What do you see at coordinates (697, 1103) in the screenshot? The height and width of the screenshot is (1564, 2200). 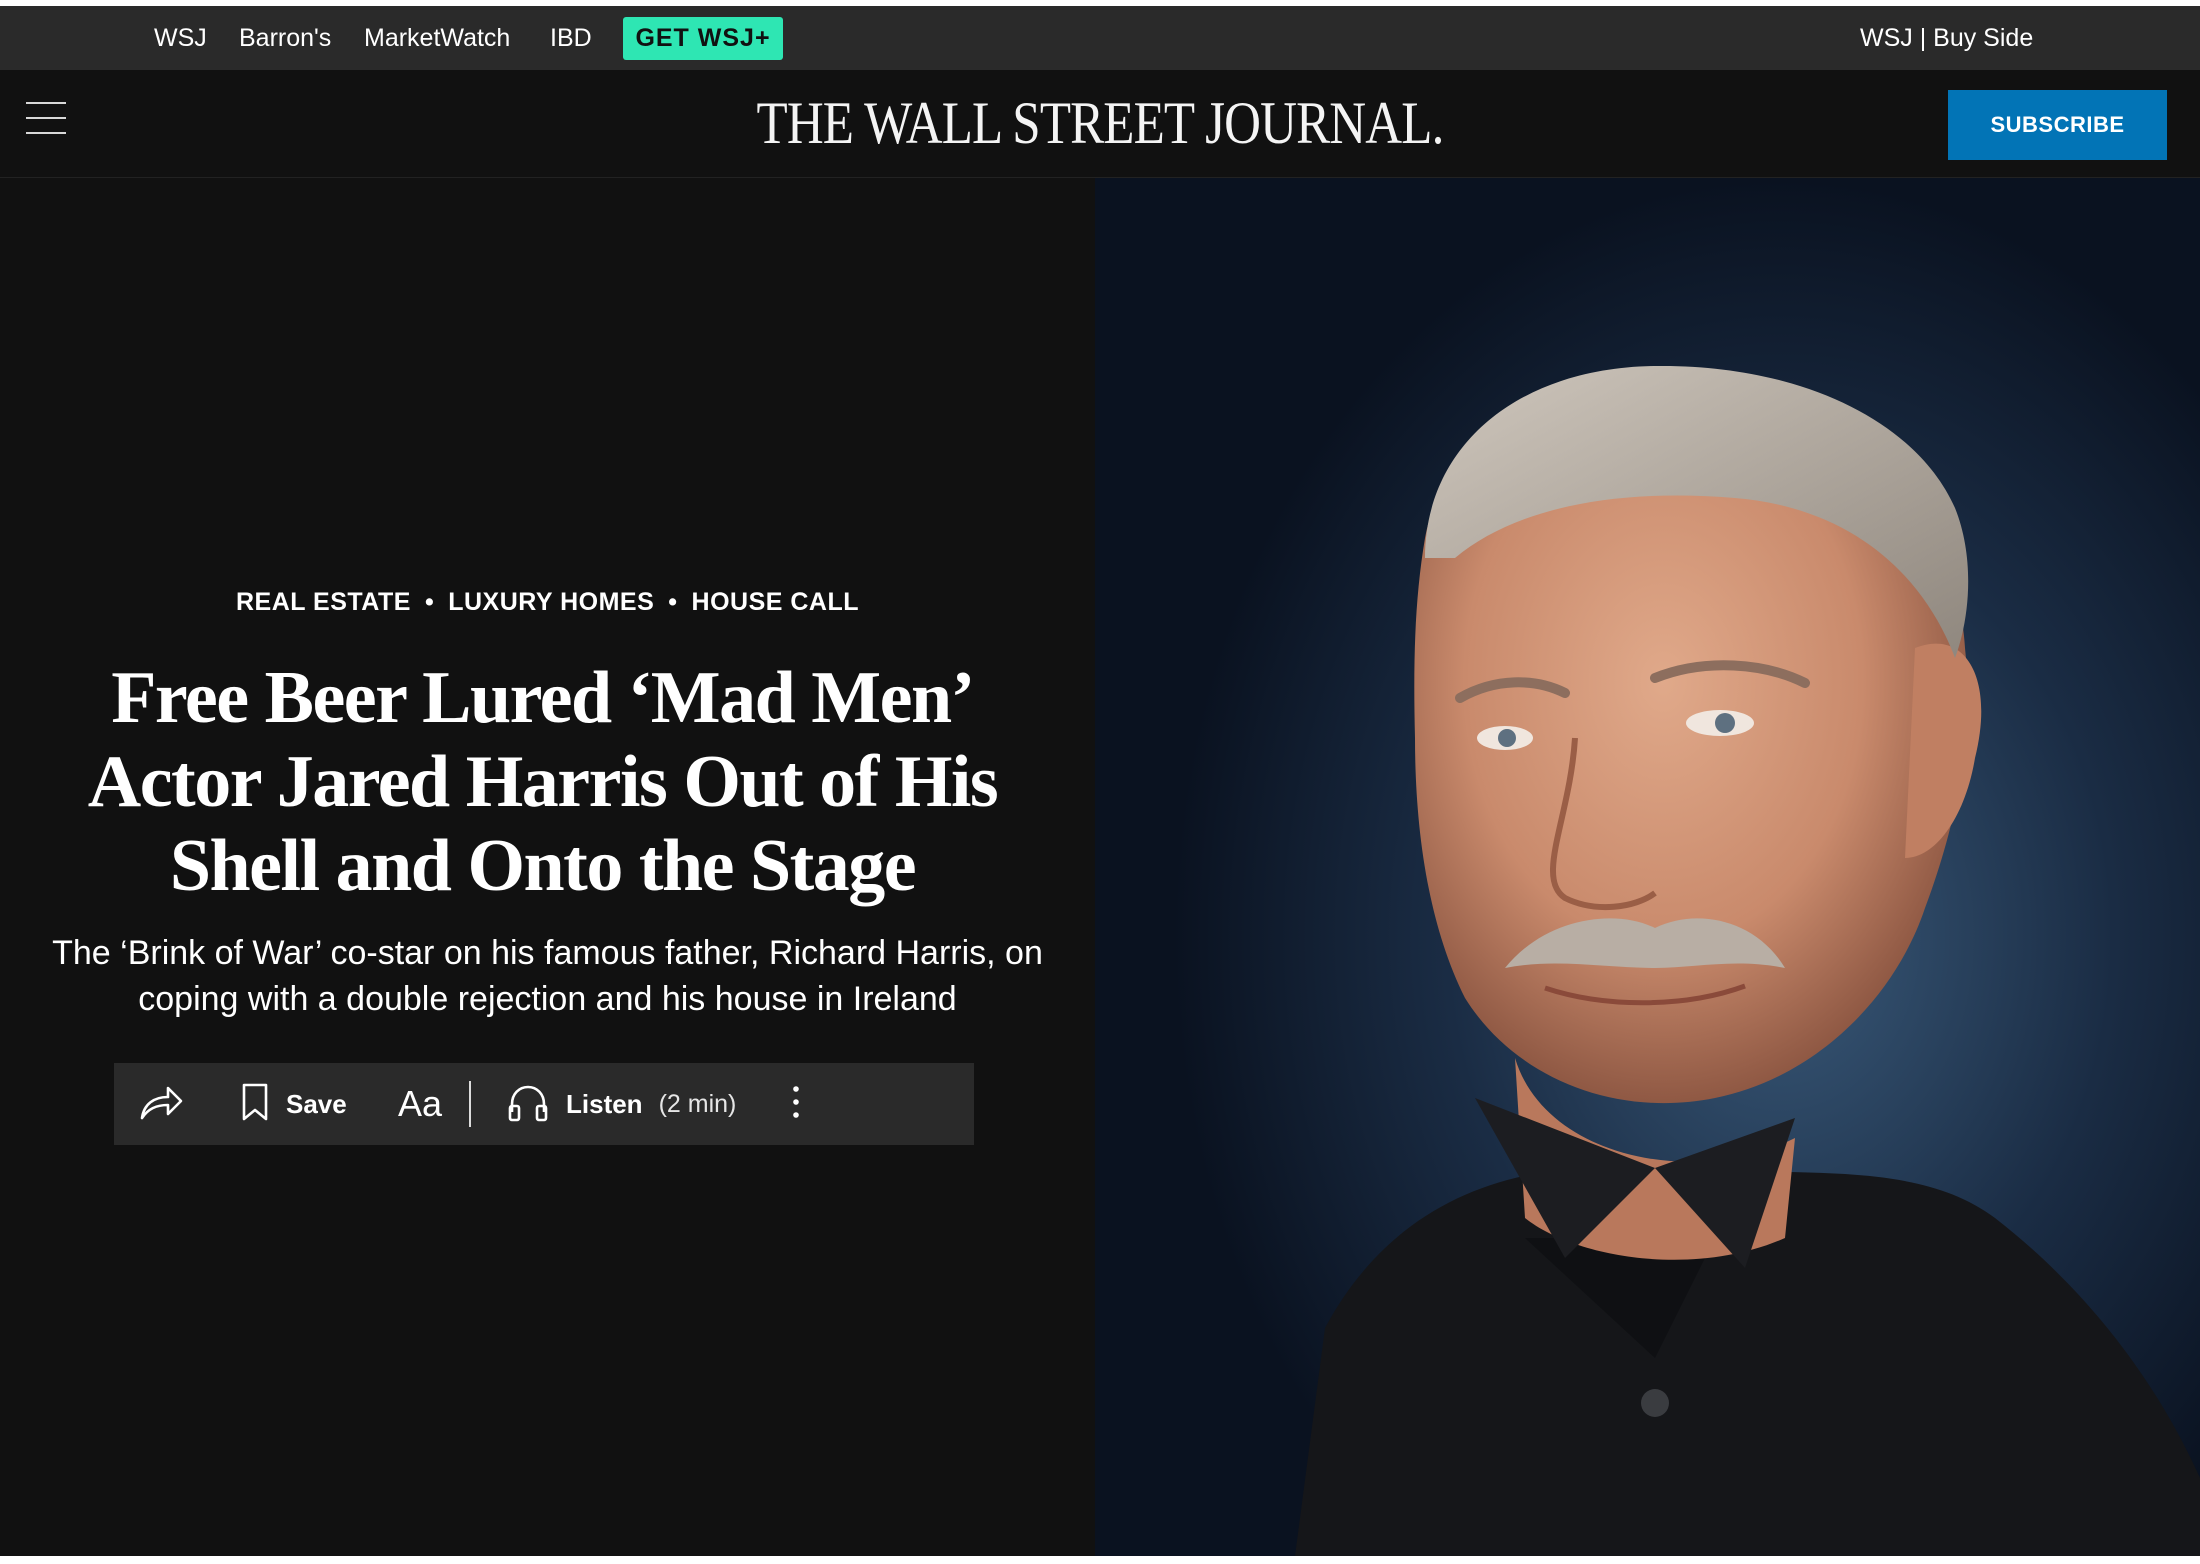 I see `listen-duration: (2 min)` at bounding box center [697, 1103].